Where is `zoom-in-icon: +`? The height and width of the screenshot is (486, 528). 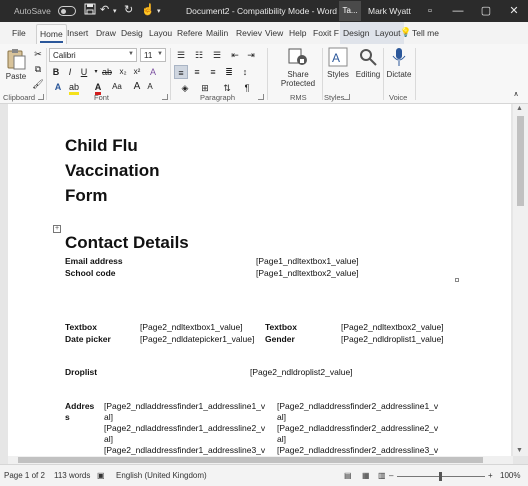 zoom-in-icon: + is located at coordinates (490, 475).